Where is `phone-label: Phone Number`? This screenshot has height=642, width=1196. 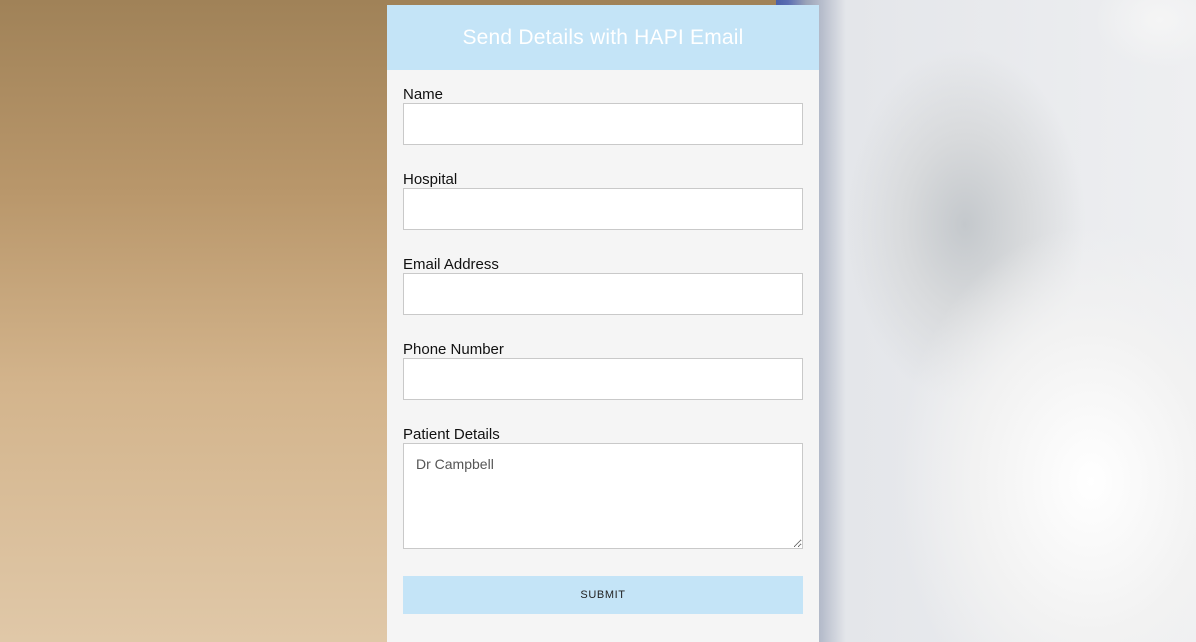
phone-label: Phone Number is located at coordinates (453, 349).